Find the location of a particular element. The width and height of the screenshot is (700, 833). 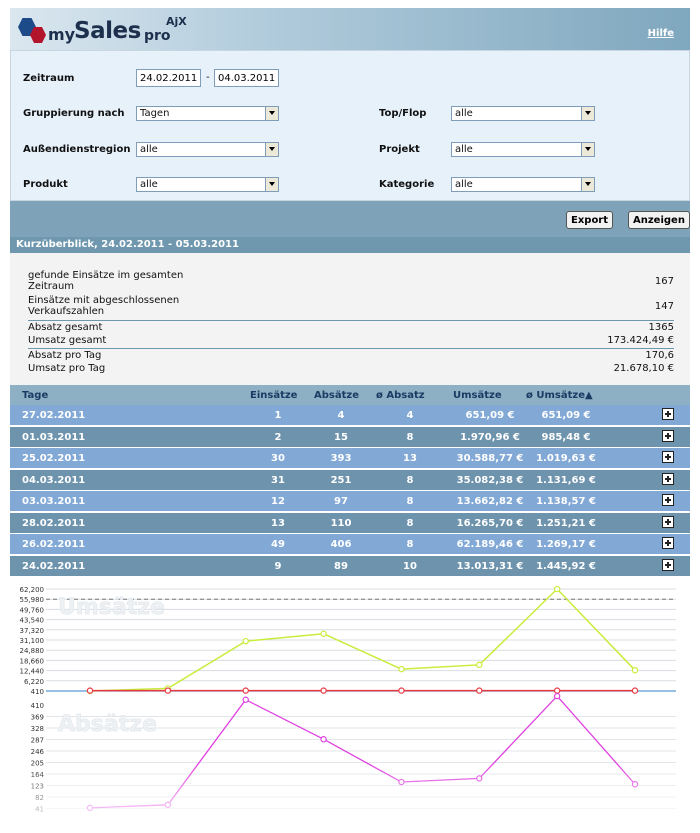

table-cell: 35.082,38 € is located at coordinates (490, 480).